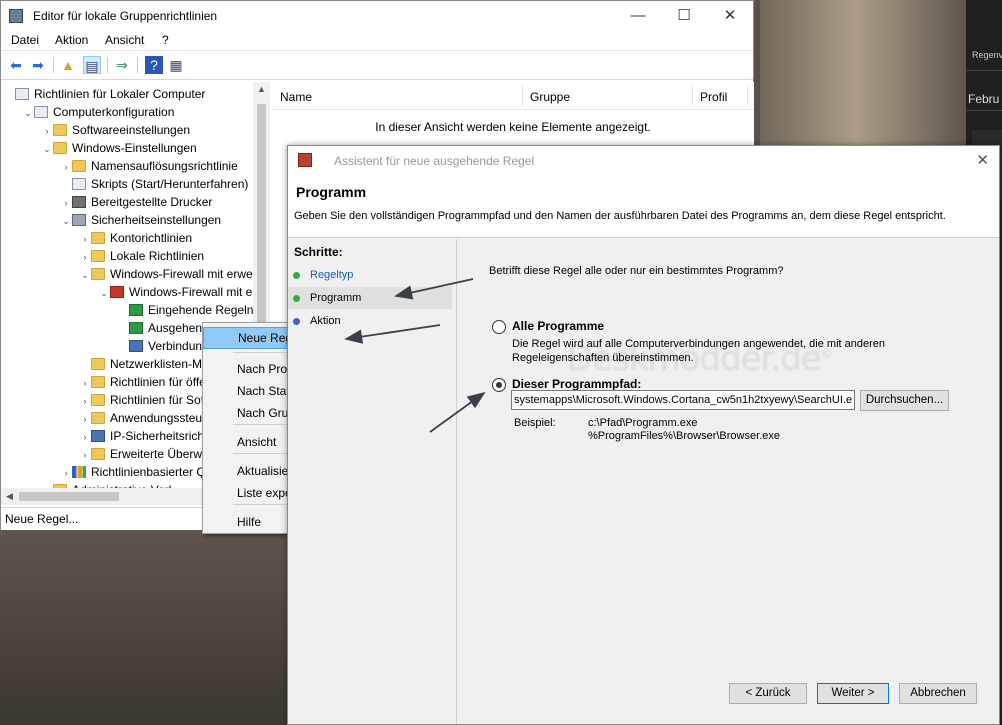 The image size is (1002, 725). What do you see at coordinates (576, 384) in the screenshot?
I see `option-path-label: Dieser Programmpfad:` at bounding box center [576, 384].